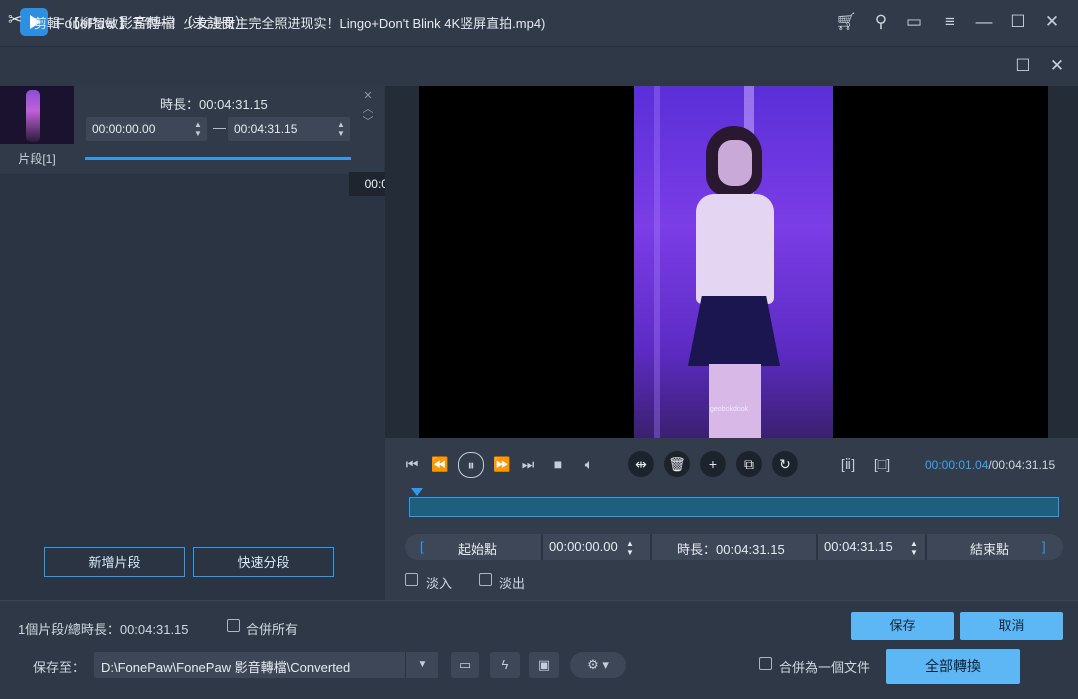  I want to click on add-icon: +, so click(713, 464).